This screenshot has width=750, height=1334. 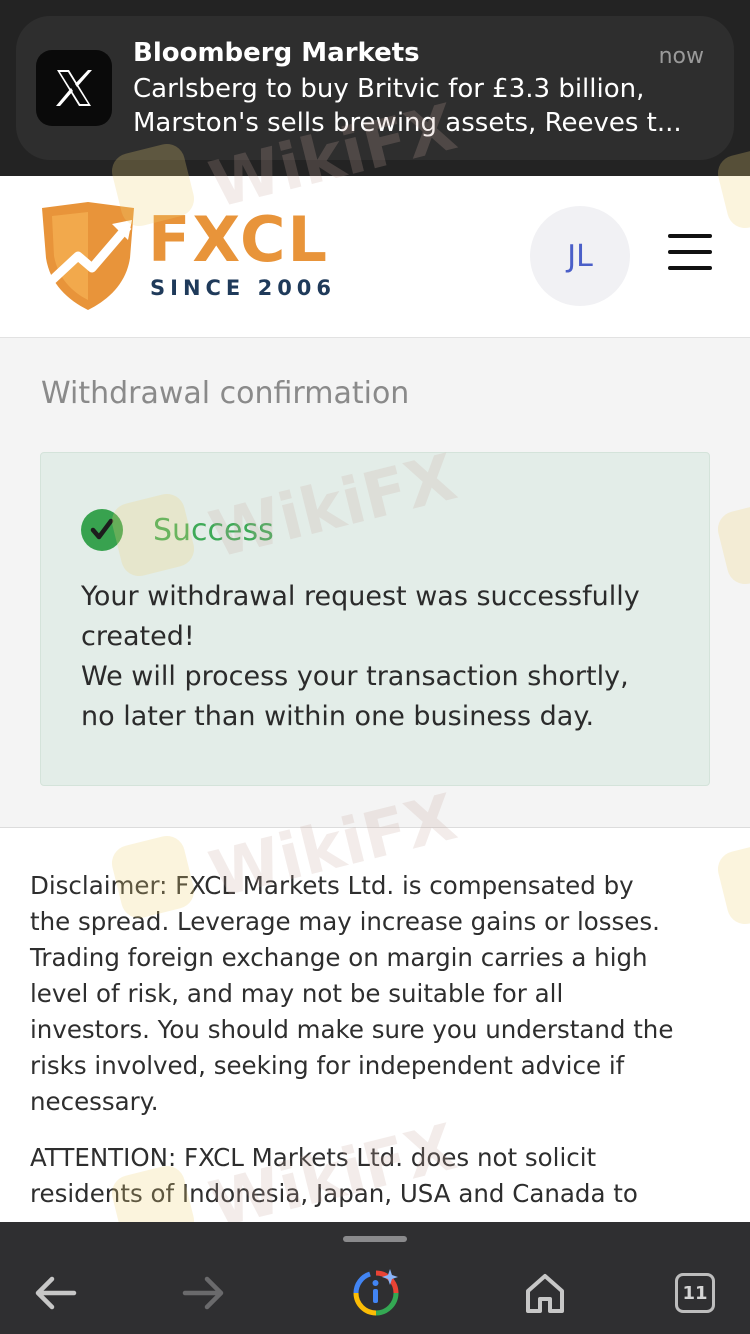 I want to click on tabs-count: 11, so click(x=695, y=1293).